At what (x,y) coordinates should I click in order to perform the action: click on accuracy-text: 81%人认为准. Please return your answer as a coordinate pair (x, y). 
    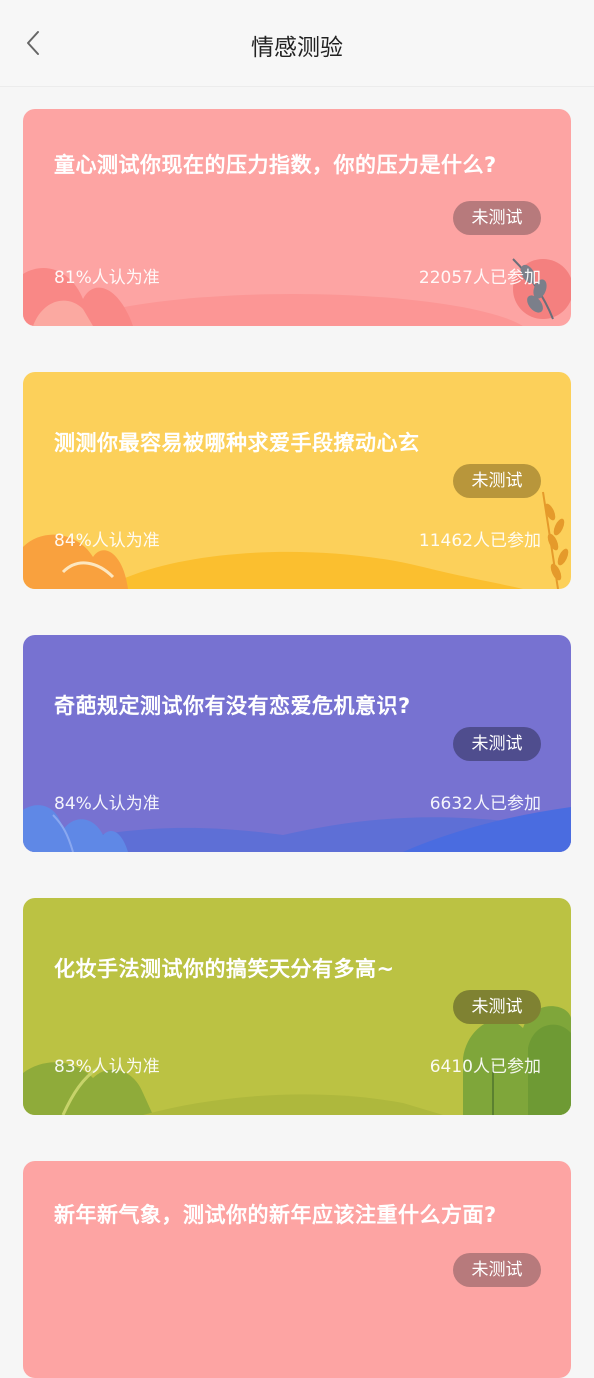
    Looking at the image, I should click on (107, 278).